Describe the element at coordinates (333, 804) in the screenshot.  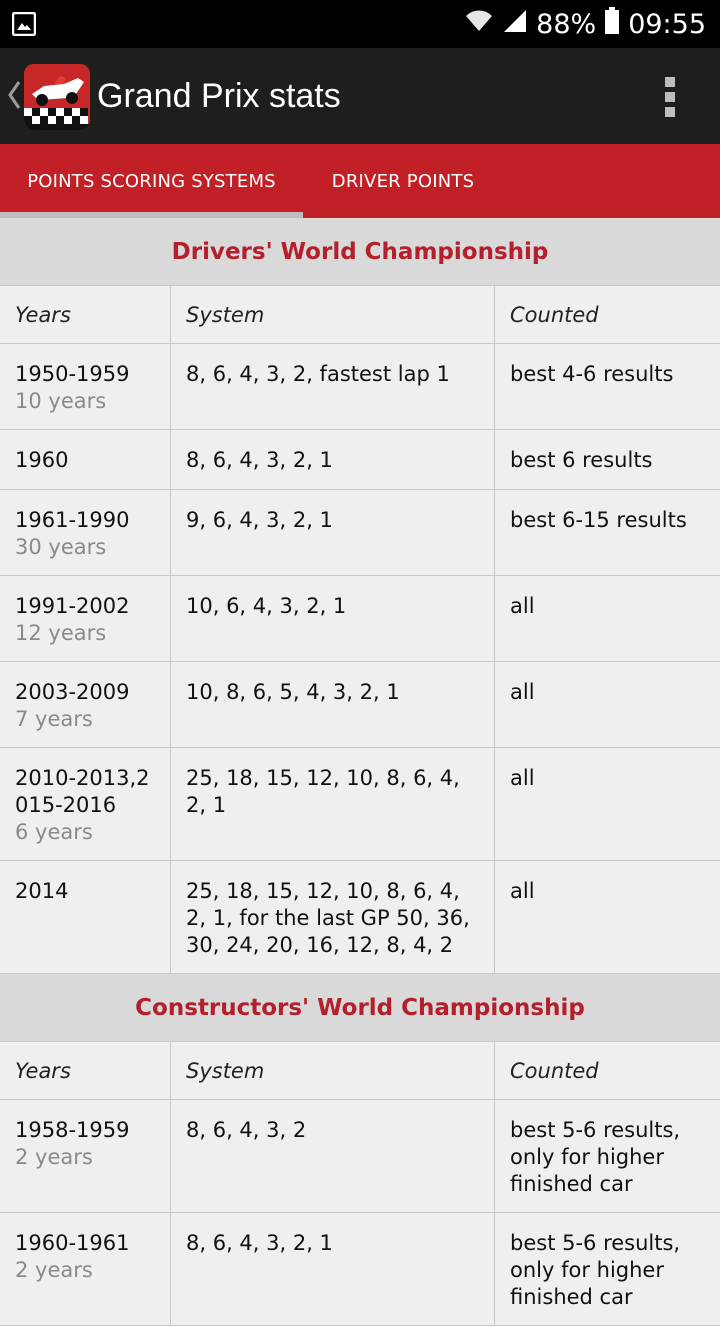
I see `system-cell: 25, 18, 15, 12, 10, 8, 6, 4, 2, 1` at that location.